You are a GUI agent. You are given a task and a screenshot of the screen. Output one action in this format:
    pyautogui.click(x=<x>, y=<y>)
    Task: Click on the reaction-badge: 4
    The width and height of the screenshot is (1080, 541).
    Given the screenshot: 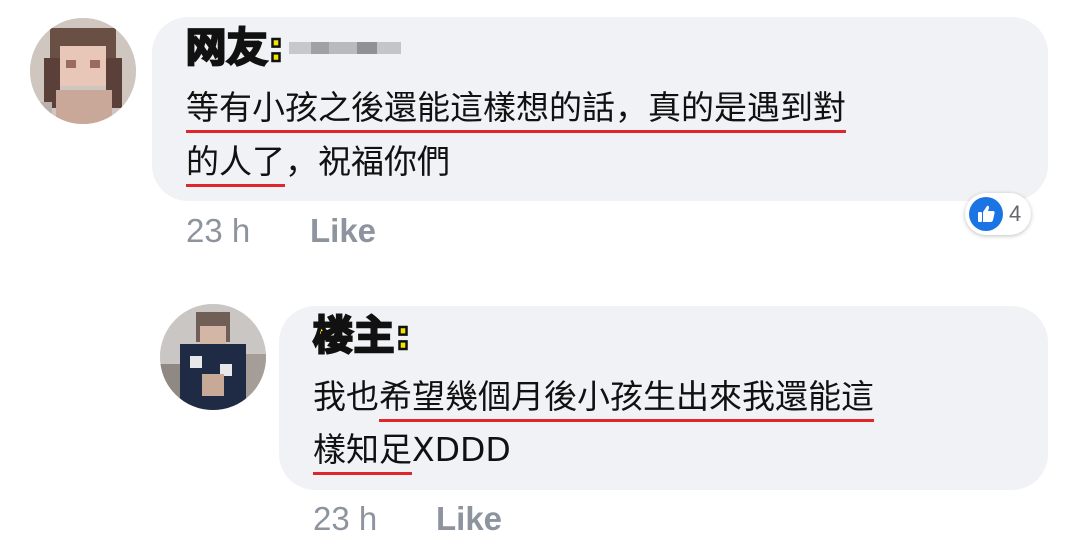 What is the action you would take?
    pyautogui.click(x=998, y=214)
    